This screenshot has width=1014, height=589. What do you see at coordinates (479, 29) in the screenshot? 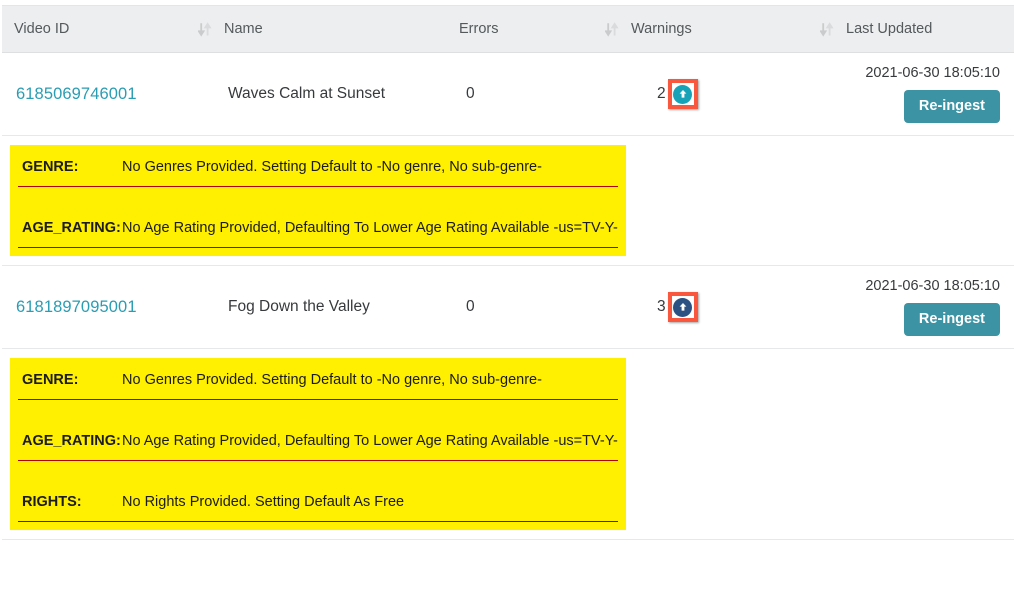
I see `column-header-errors-label: Errors` at bounding box center [479, 29].